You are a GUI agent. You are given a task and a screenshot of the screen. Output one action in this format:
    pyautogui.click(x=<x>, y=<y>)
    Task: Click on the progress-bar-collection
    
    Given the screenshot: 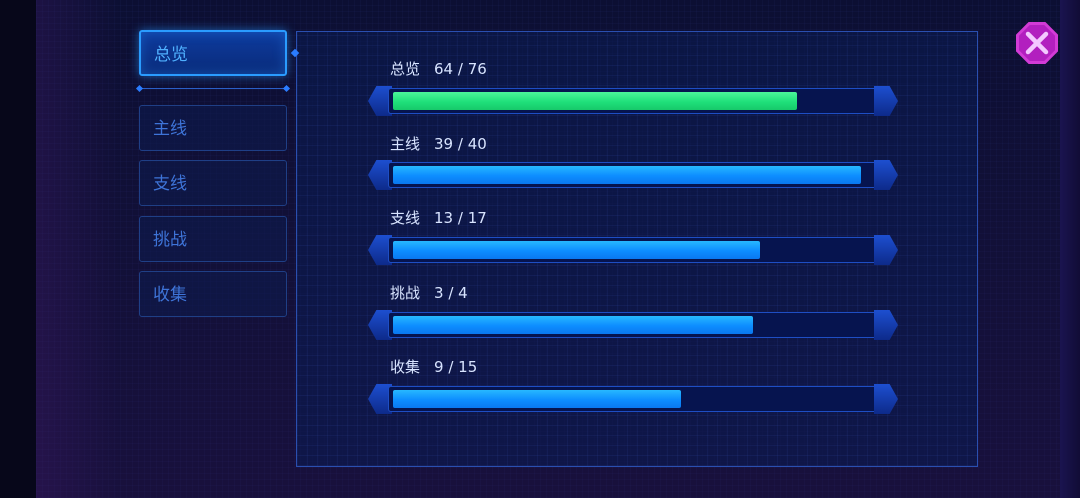 What is the action you would take?
    pyautogui.click(x=633, y=399)
    